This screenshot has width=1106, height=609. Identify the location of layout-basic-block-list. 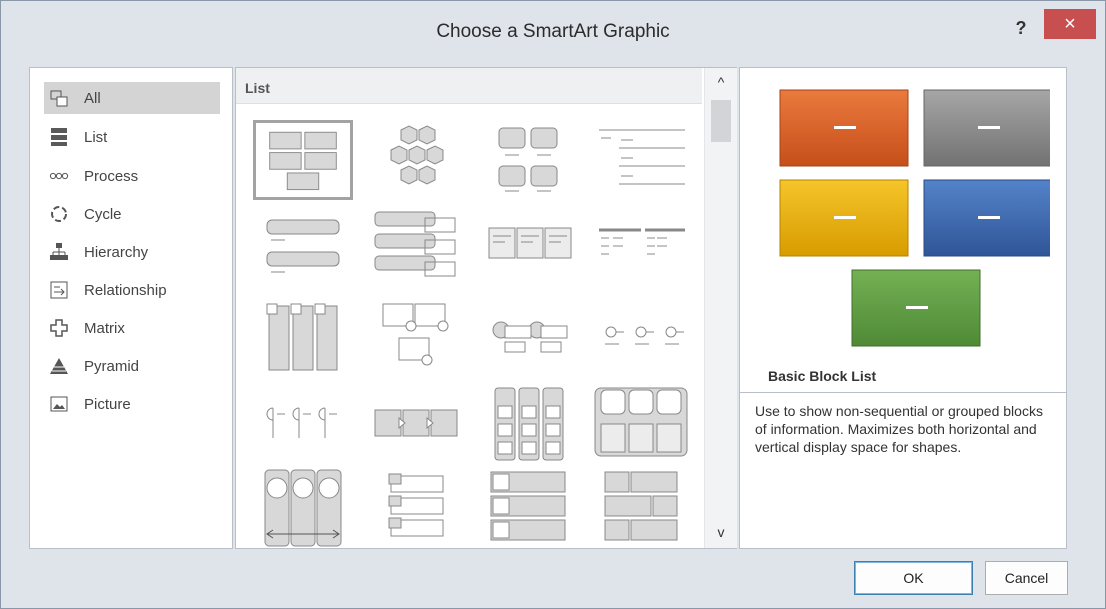
(303, 160).